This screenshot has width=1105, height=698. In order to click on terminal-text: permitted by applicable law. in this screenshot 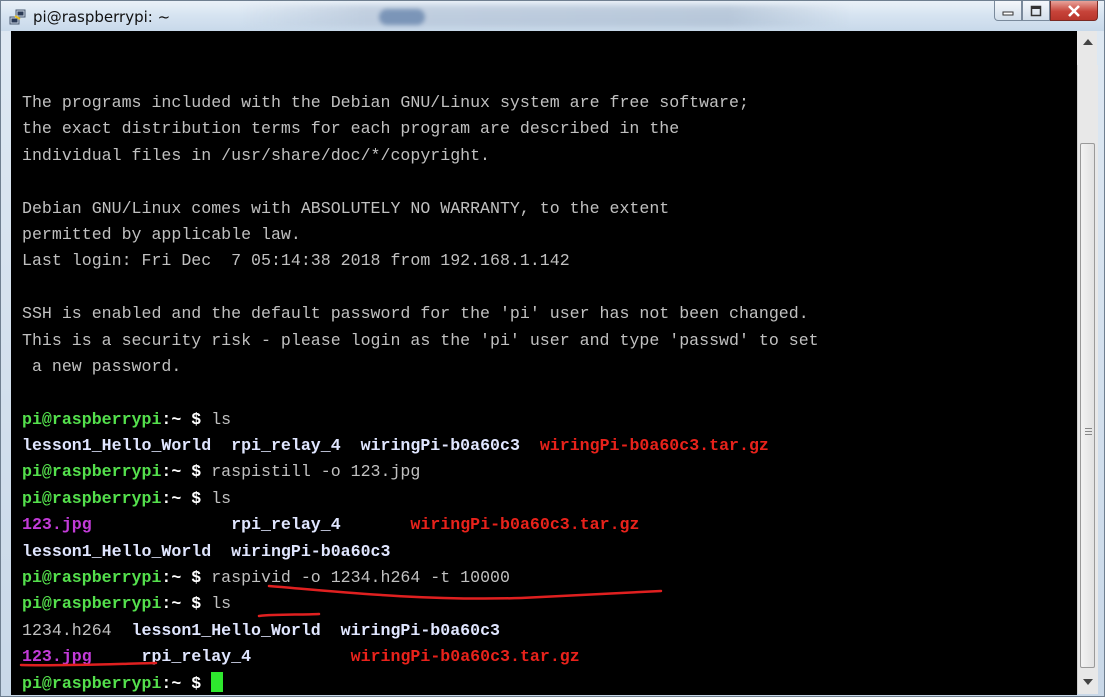, I will do `click(161, 234)`.